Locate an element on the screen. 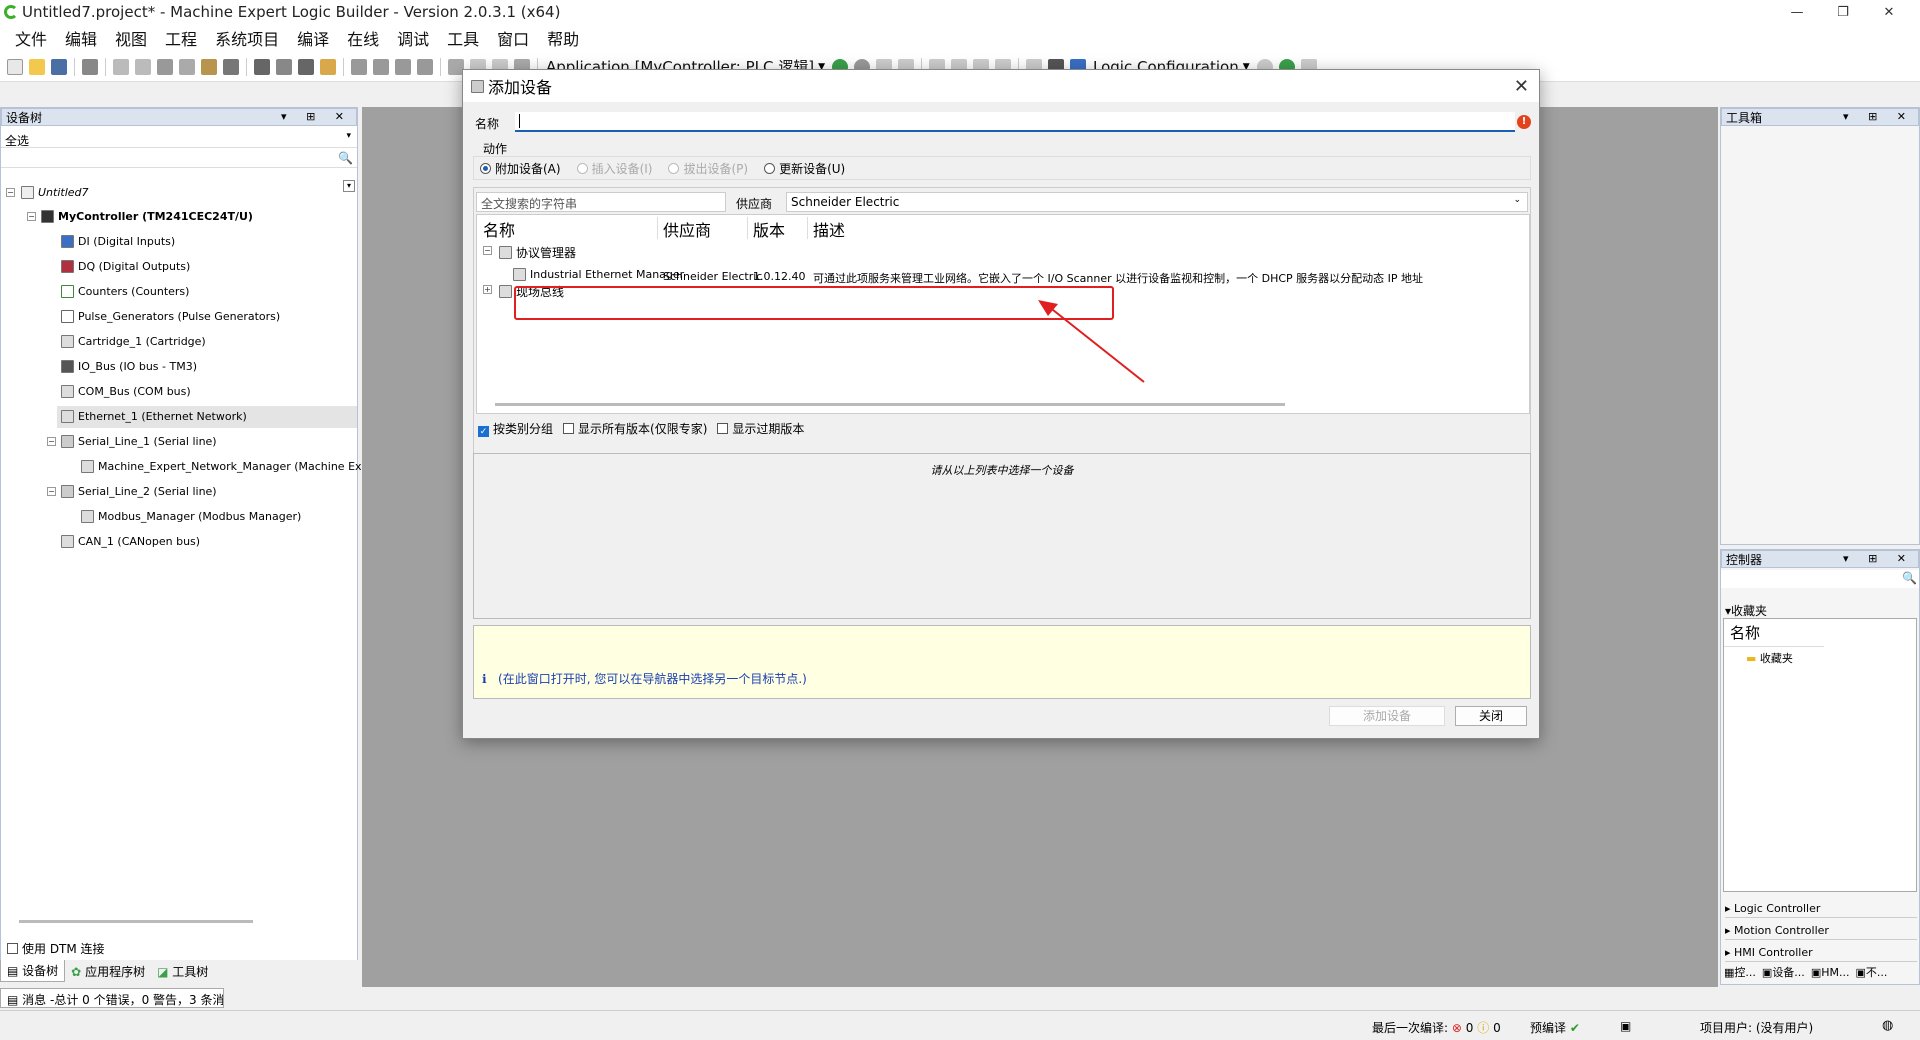 This screenshot has width=1920, height=1040. bookmark-clear-icon is located at coordinates (425, 66).